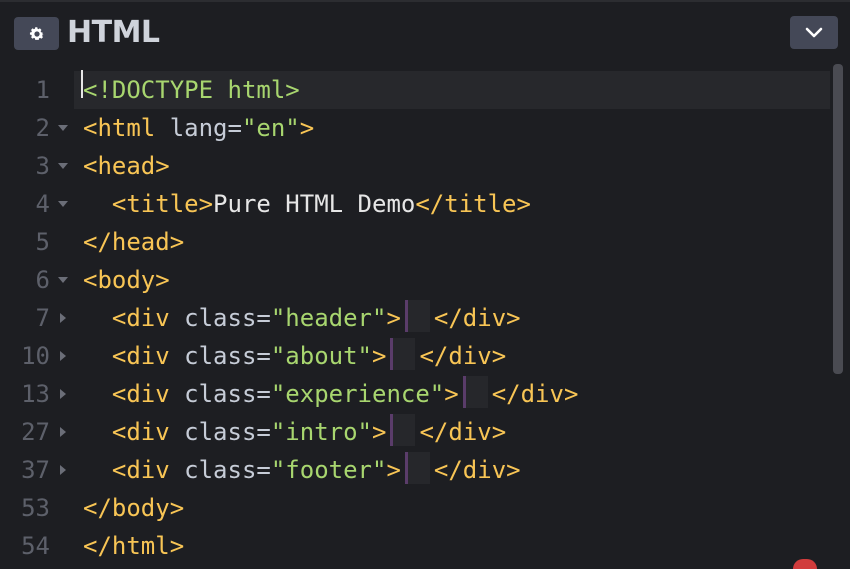 Image resolution: width=850 pixels, height=569 pixels. I want to click on code-text: <div class="header"> </div>, so click(302, 318).